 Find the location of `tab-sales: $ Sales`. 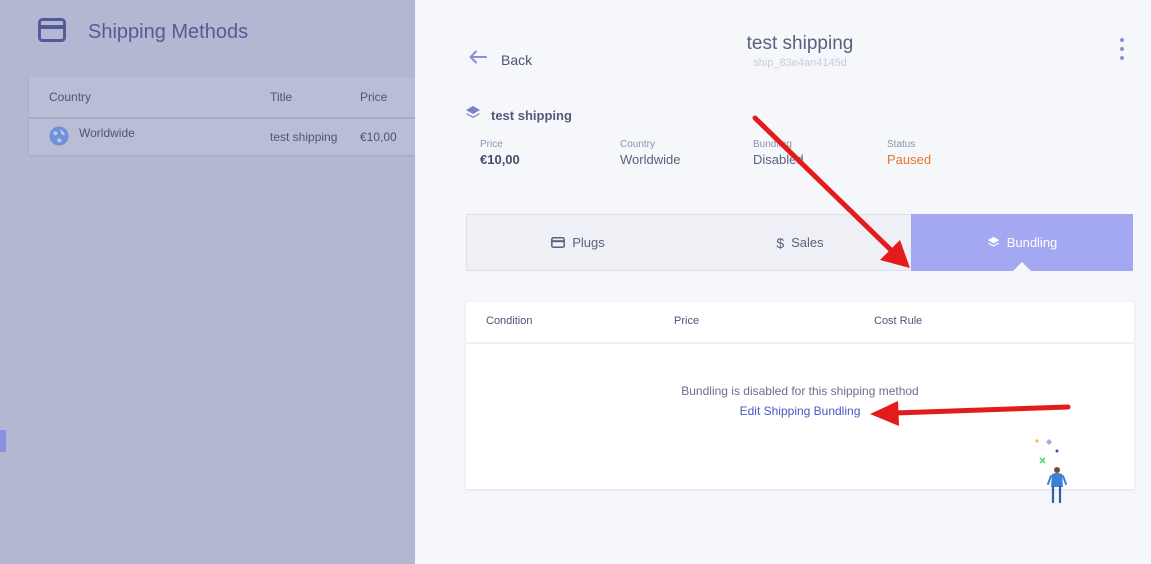

tab-sales: $ Sales is located at coordinates (800, 242).